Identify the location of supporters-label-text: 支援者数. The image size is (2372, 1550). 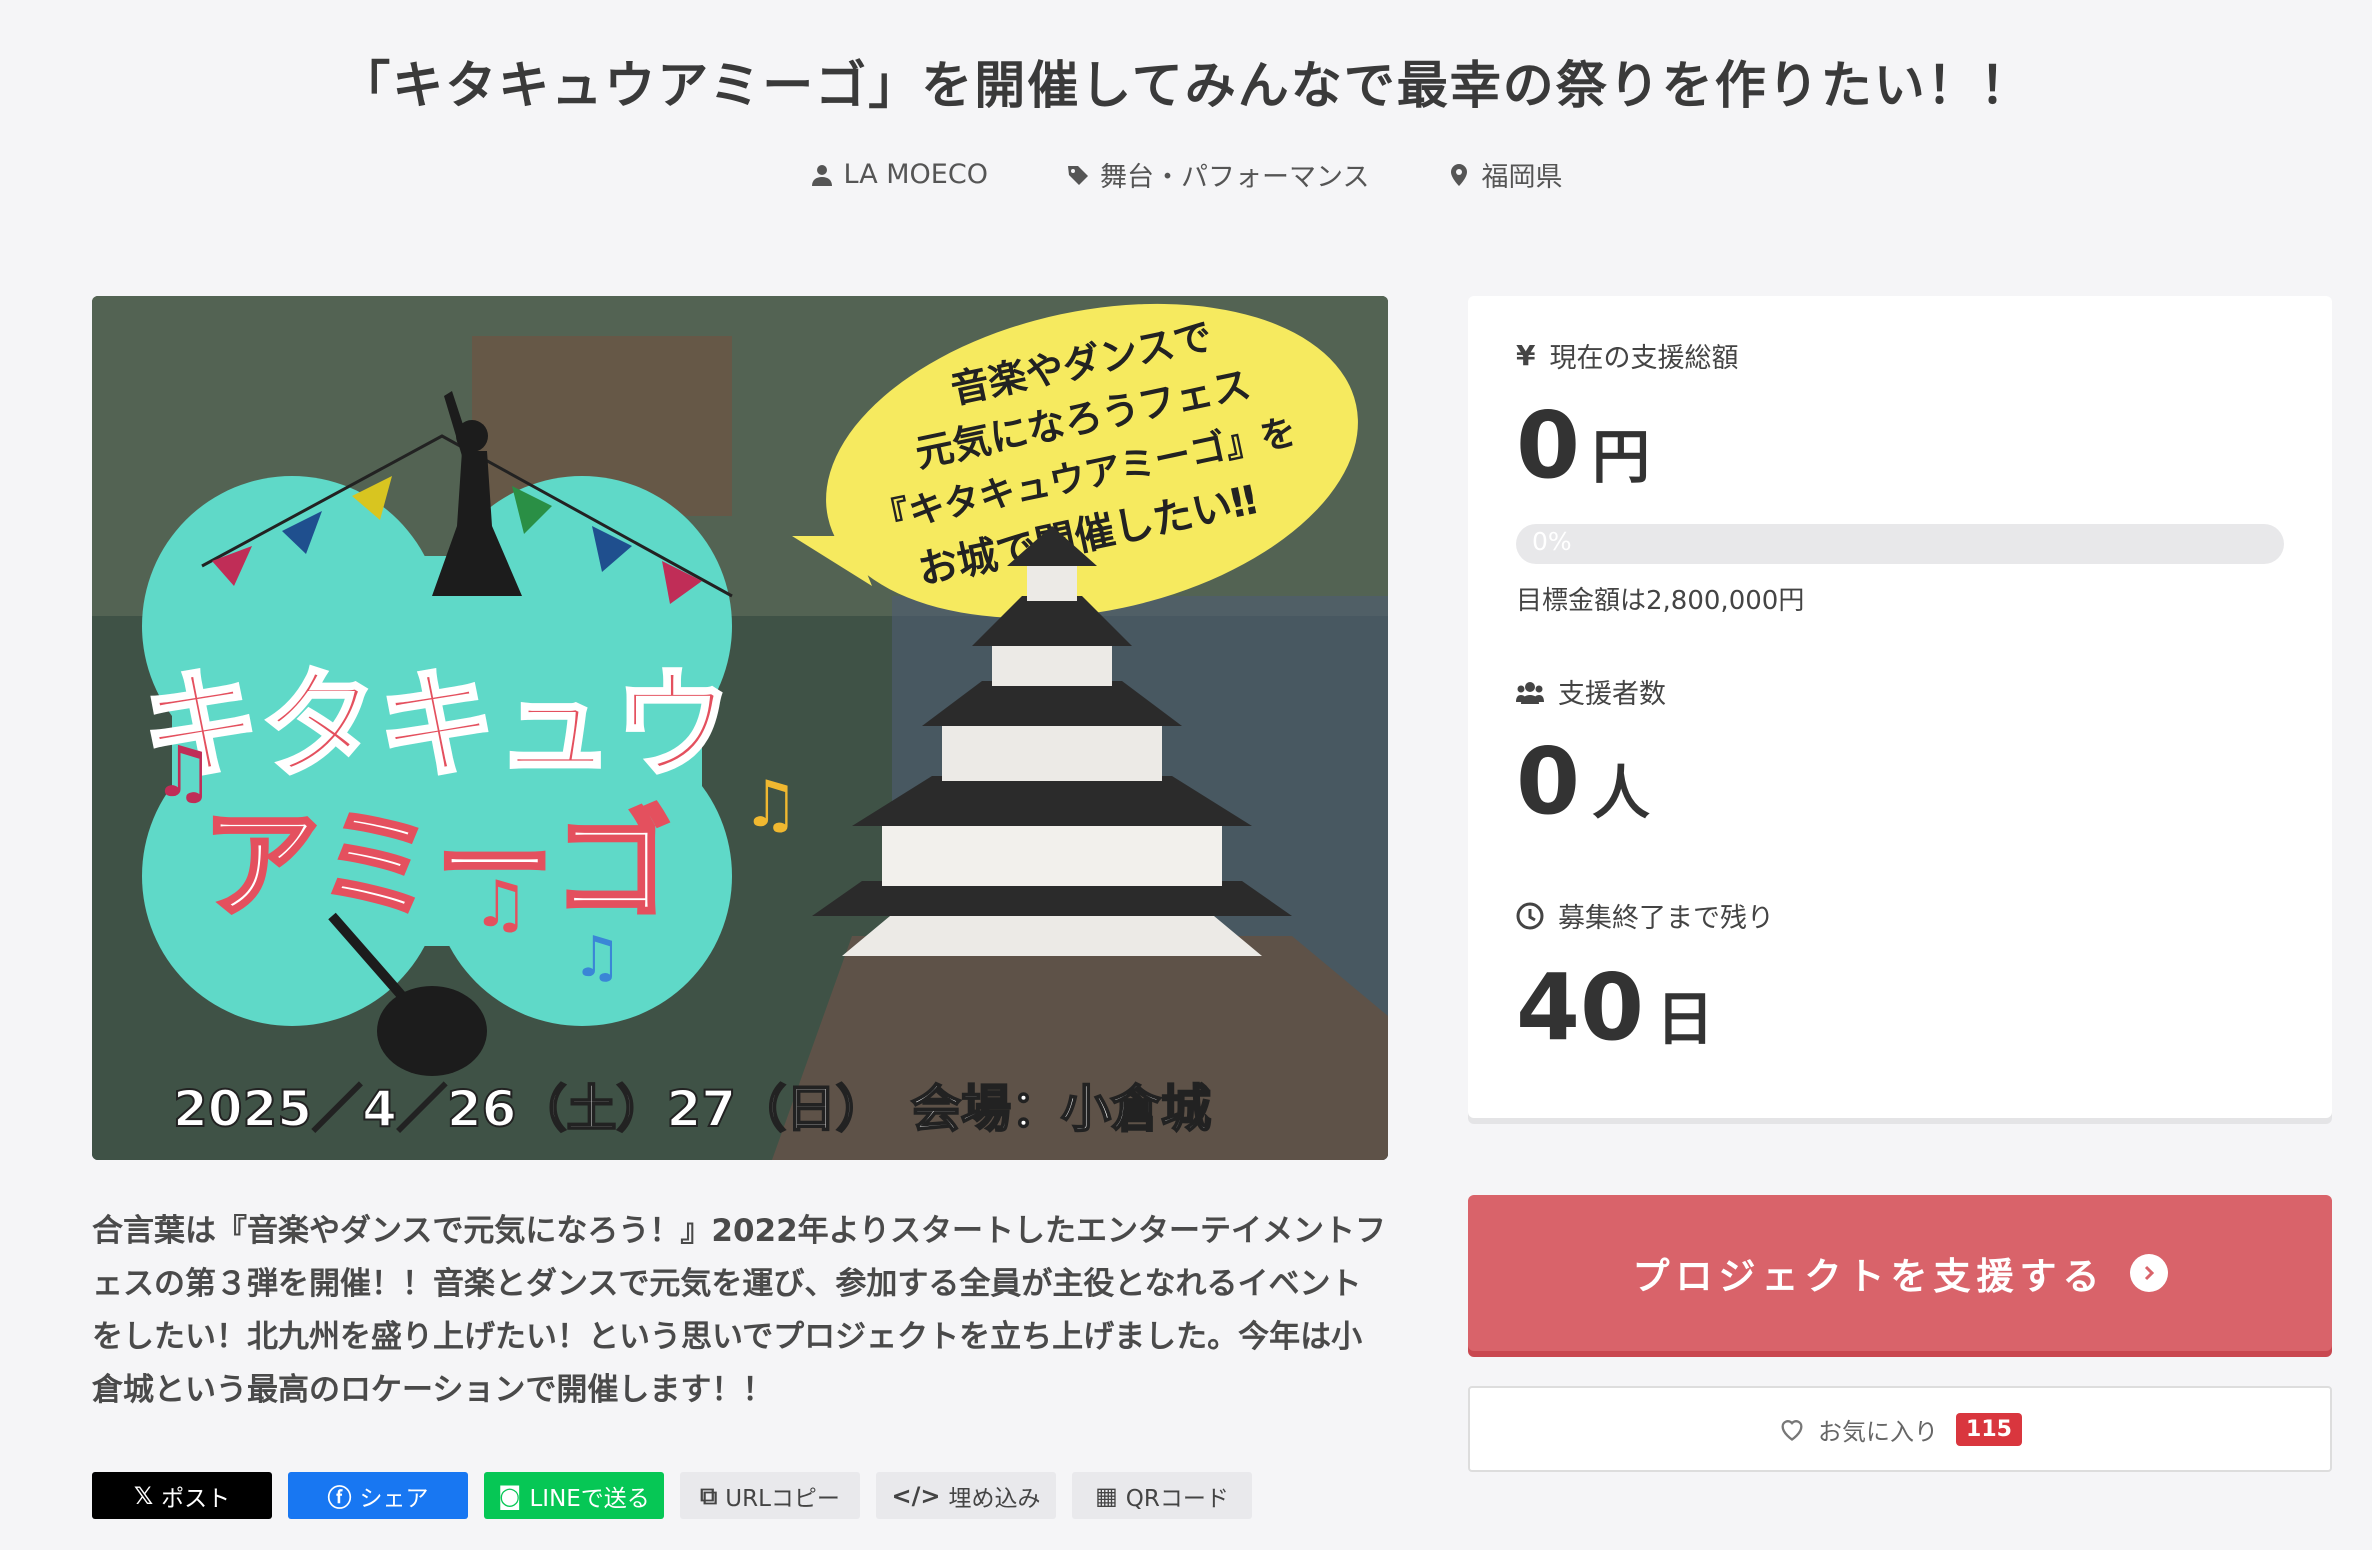
(1612, 694).